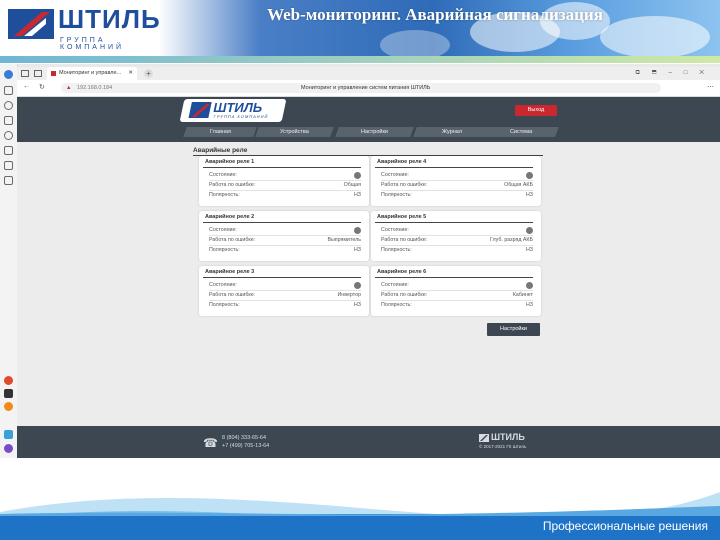 This screenshot has width=720, height=540. Describe the element at coordinates (457, 241) in the screenshot. I see `error-mode-row: Работа по ошибке: Глуб. разряд АКБ` at that location.